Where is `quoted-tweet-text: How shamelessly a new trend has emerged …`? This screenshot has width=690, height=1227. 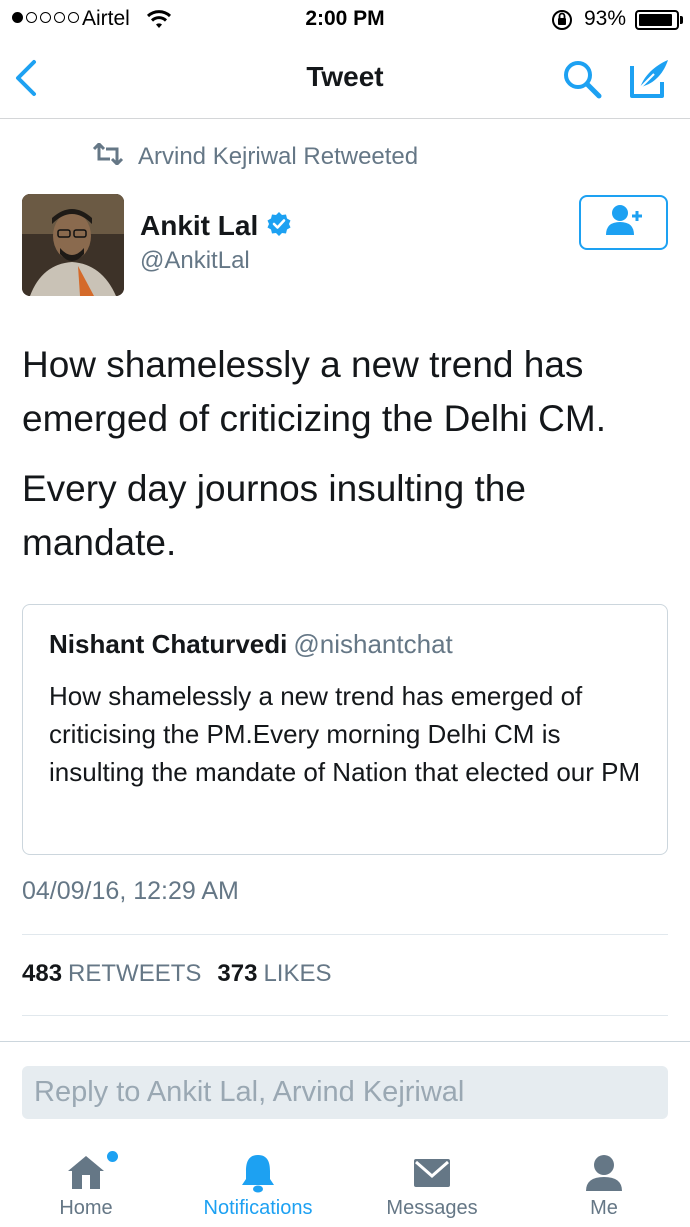 quoted-tweet-text: How shamelessly a new trend has emerged … is located at coordinates (345, 734).